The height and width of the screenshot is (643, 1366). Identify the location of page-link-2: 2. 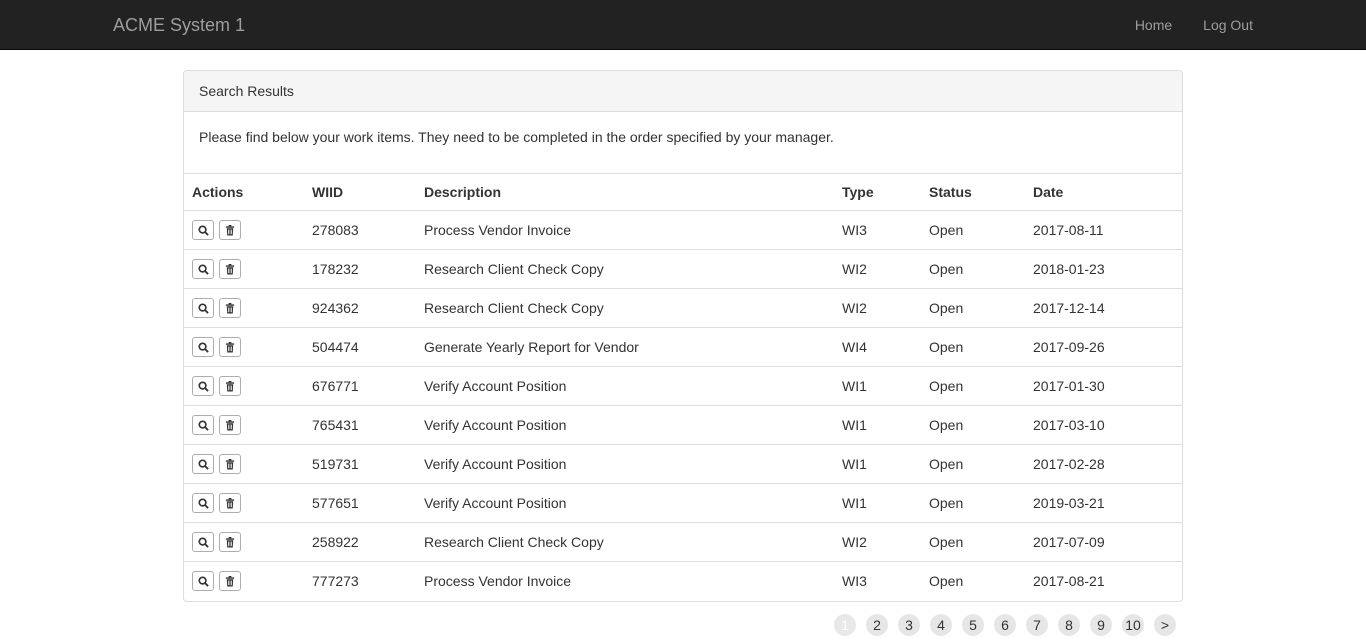
(877, 625).